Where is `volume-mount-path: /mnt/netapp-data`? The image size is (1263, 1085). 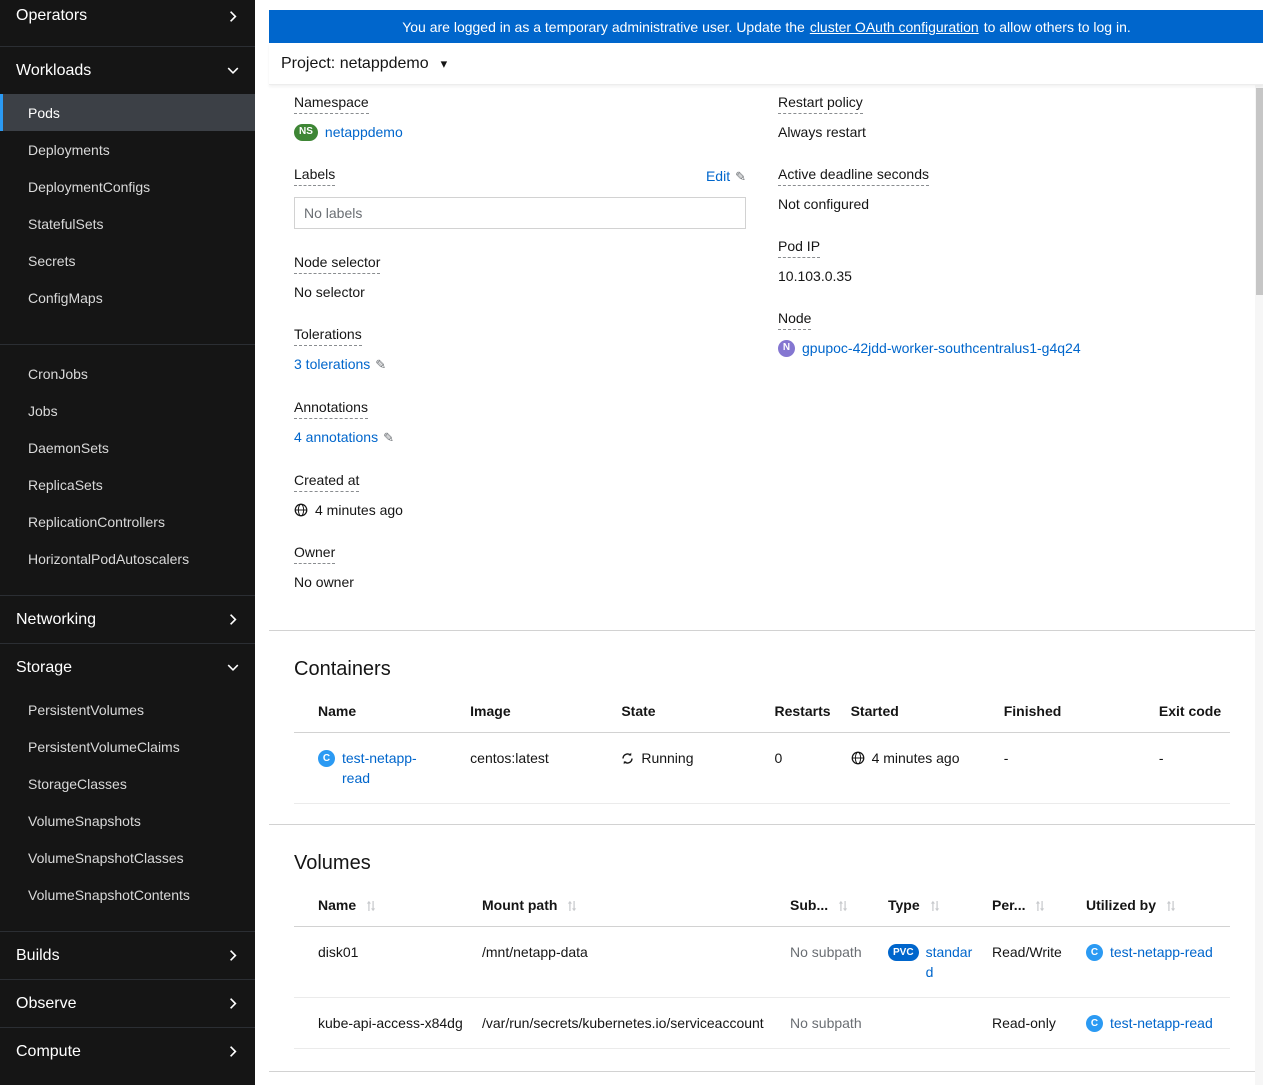 volume-mount-path: /mnt/netapp-data is located at coordinates (628, 962).